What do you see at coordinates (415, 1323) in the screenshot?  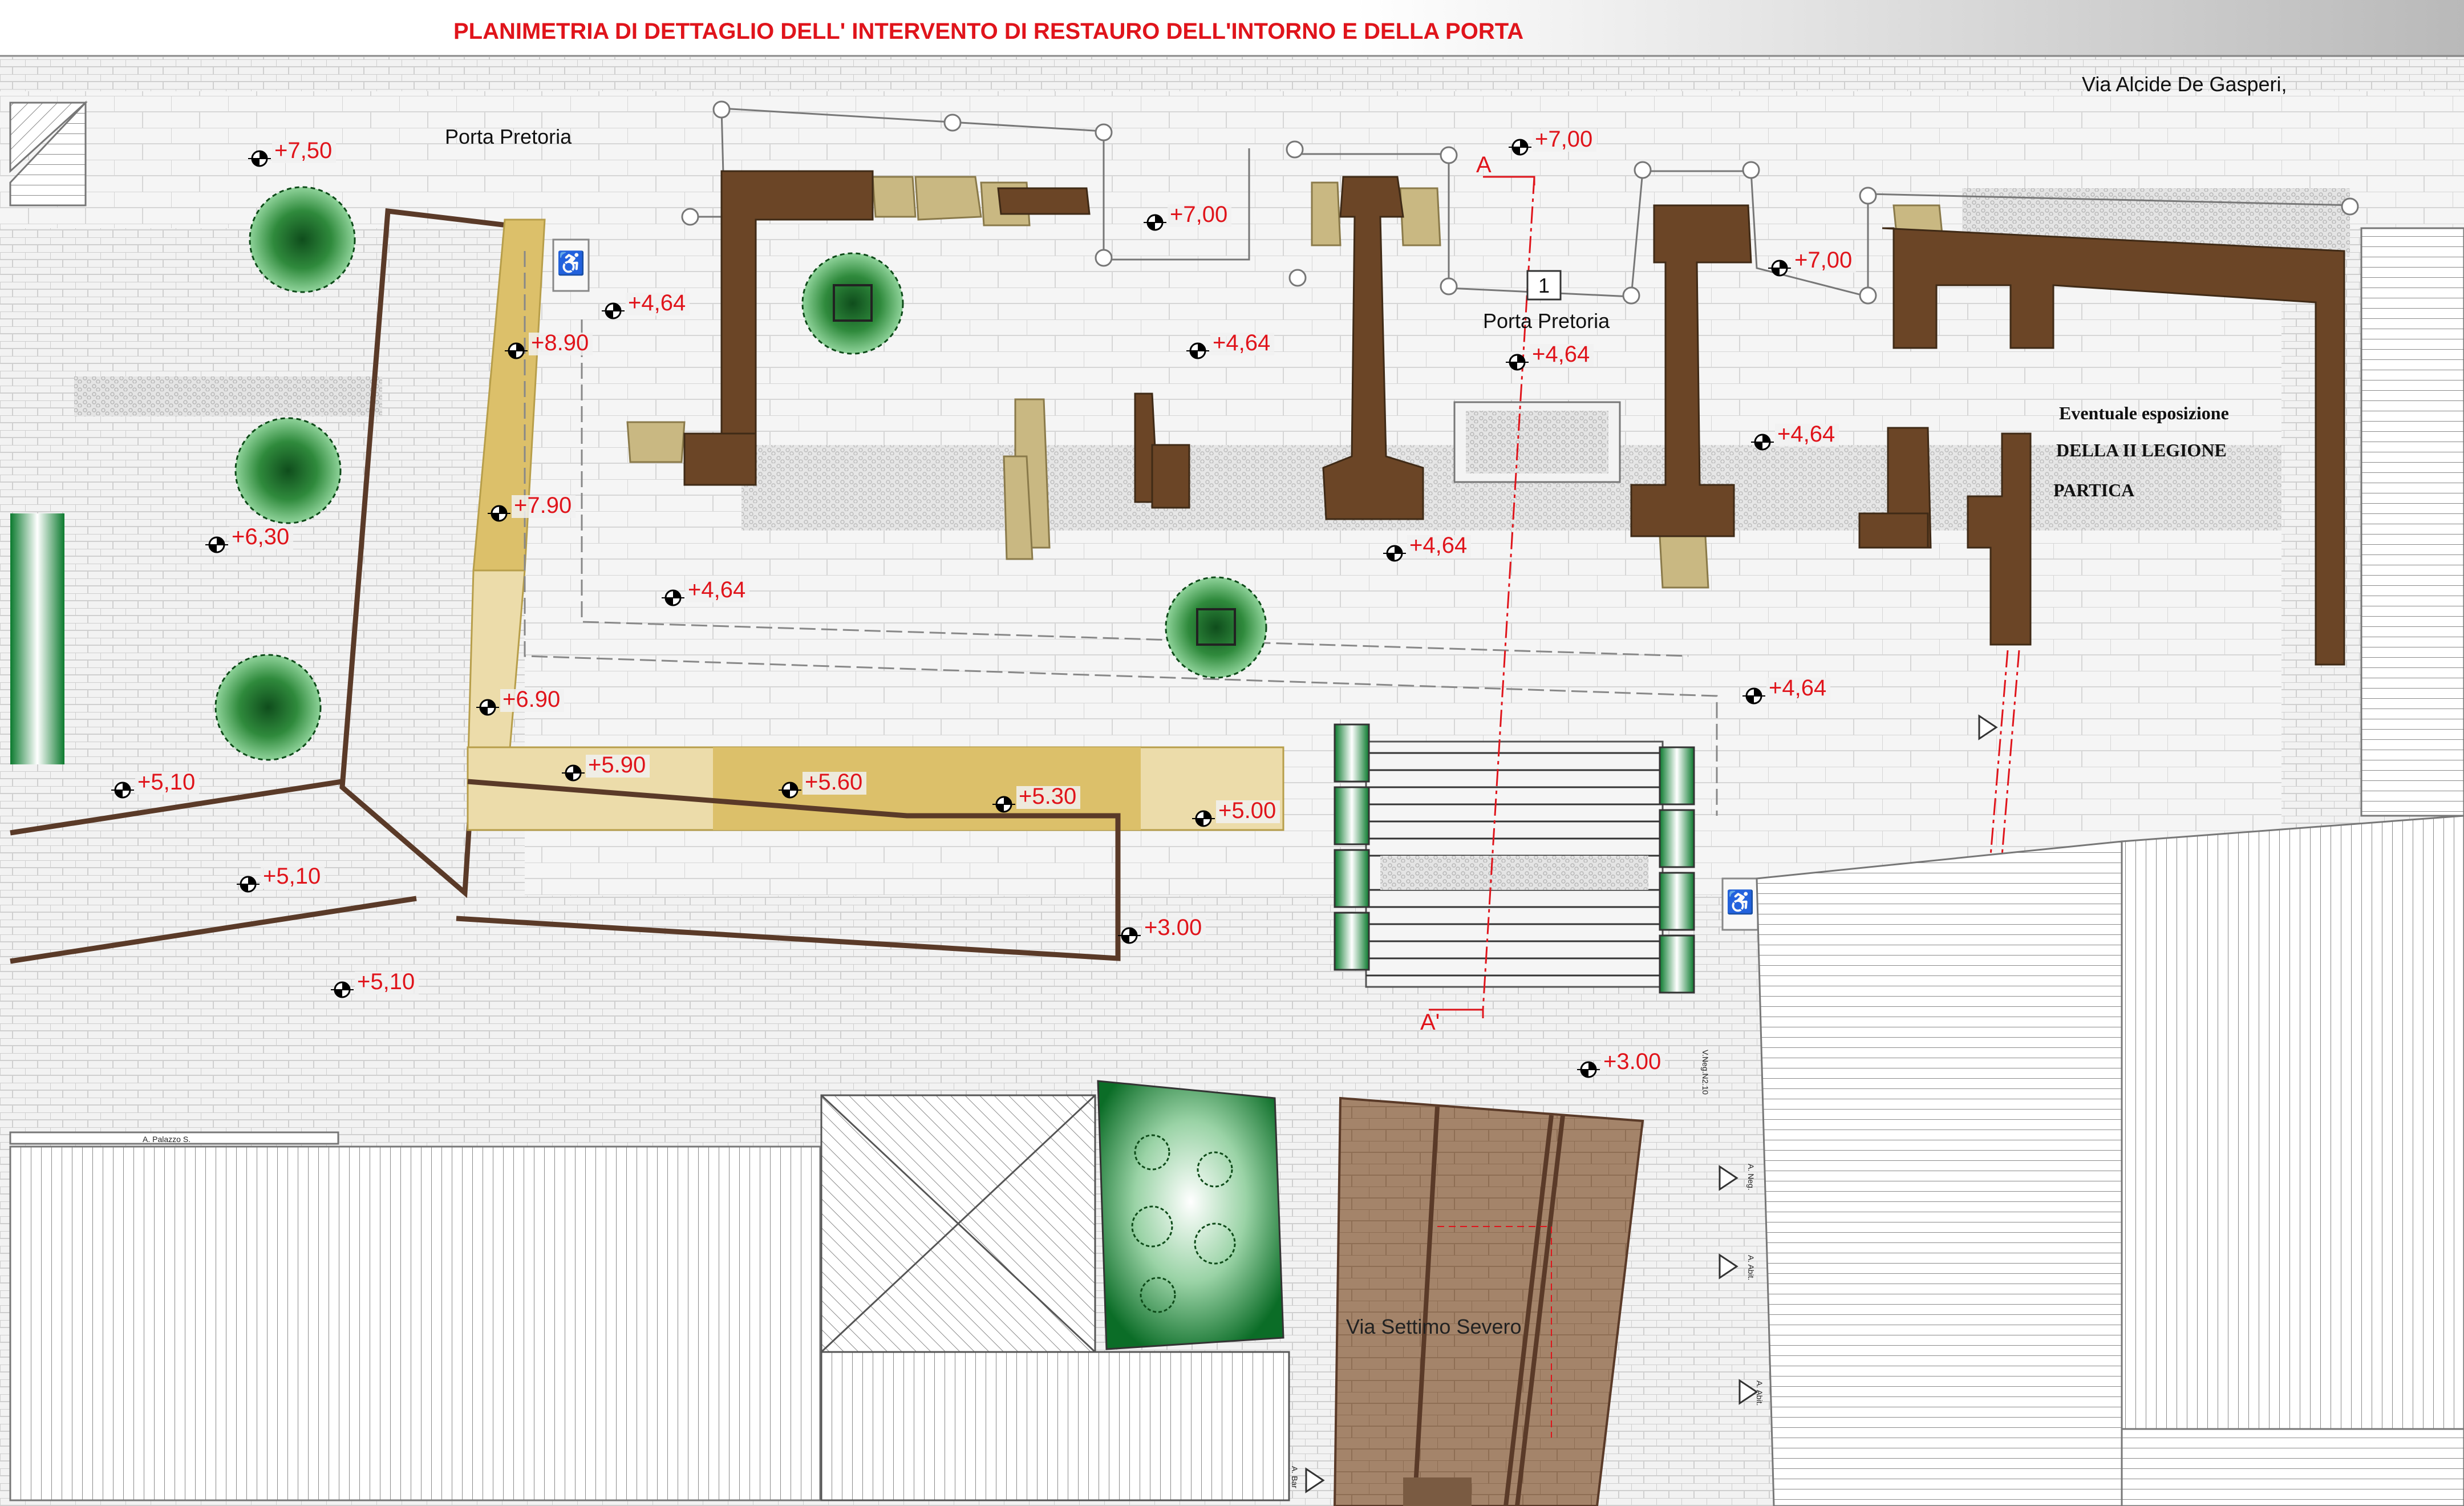 I see `roof-bottom-left` at bounding box center [415, 1323].